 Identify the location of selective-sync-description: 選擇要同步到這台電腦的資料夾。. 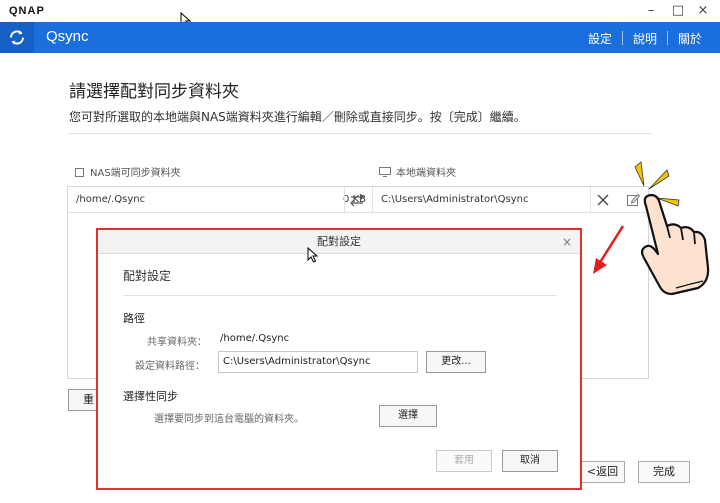
(229, 419).